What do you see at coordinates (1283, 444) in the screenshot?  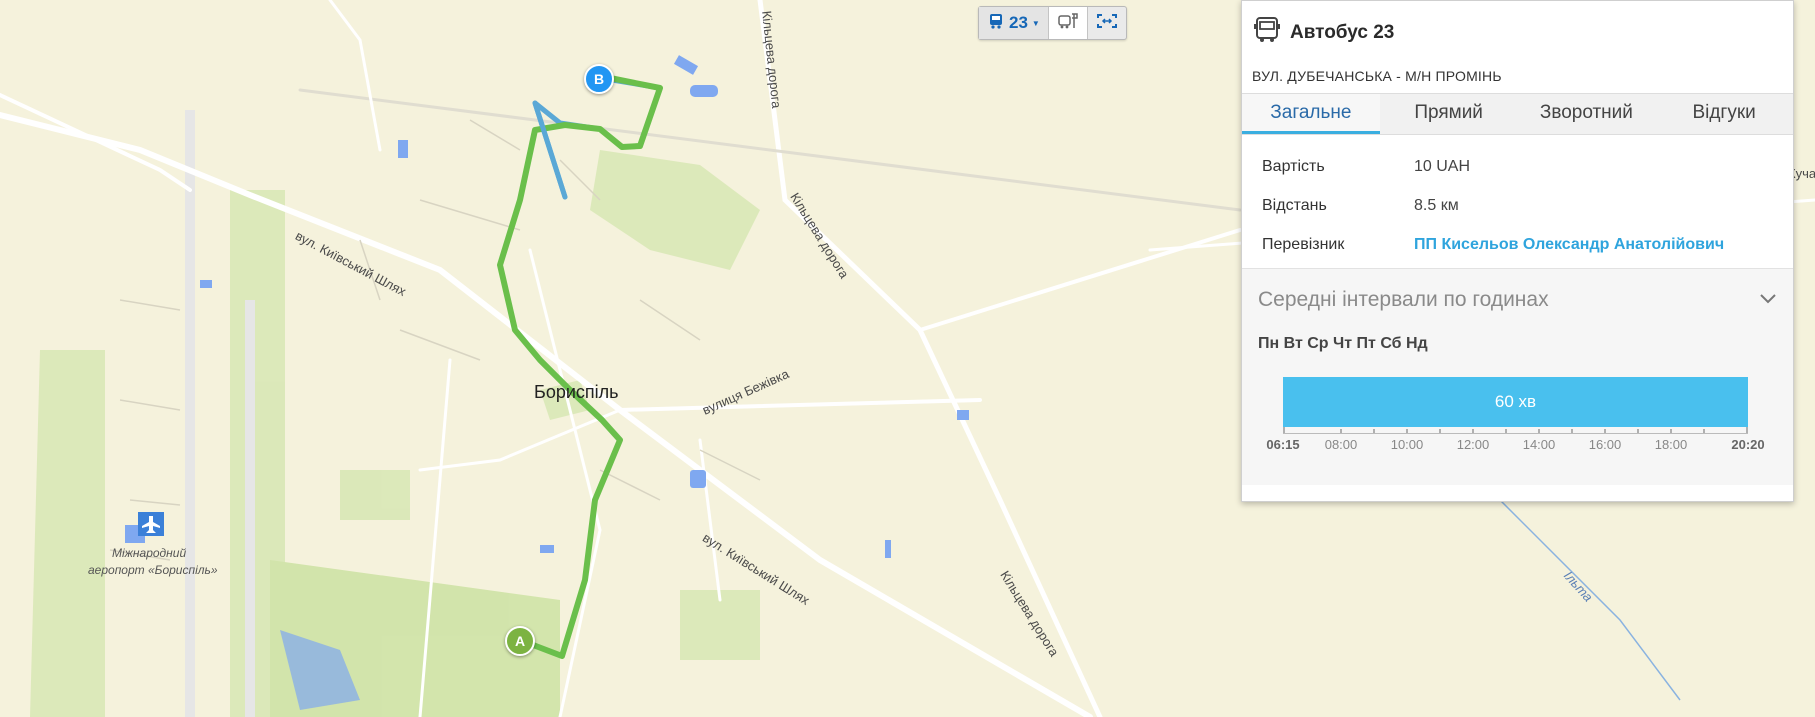 I see `timeline-start: 06:15` at bounding box center [1283, 444].